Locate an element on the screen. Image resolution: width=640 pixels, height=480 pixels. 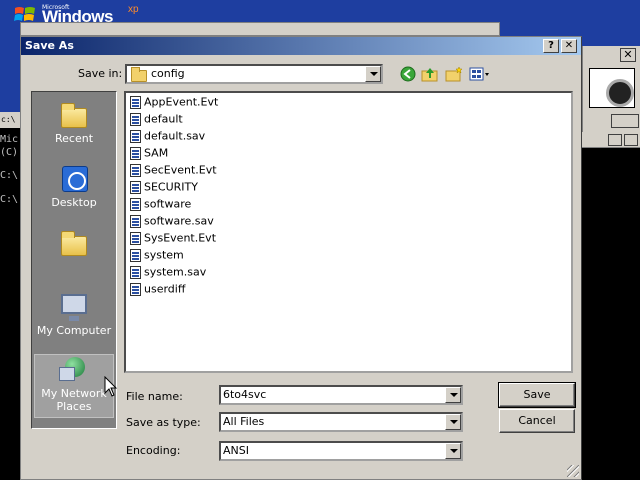
recent-folder-icon is located at coordinates (74, 115).